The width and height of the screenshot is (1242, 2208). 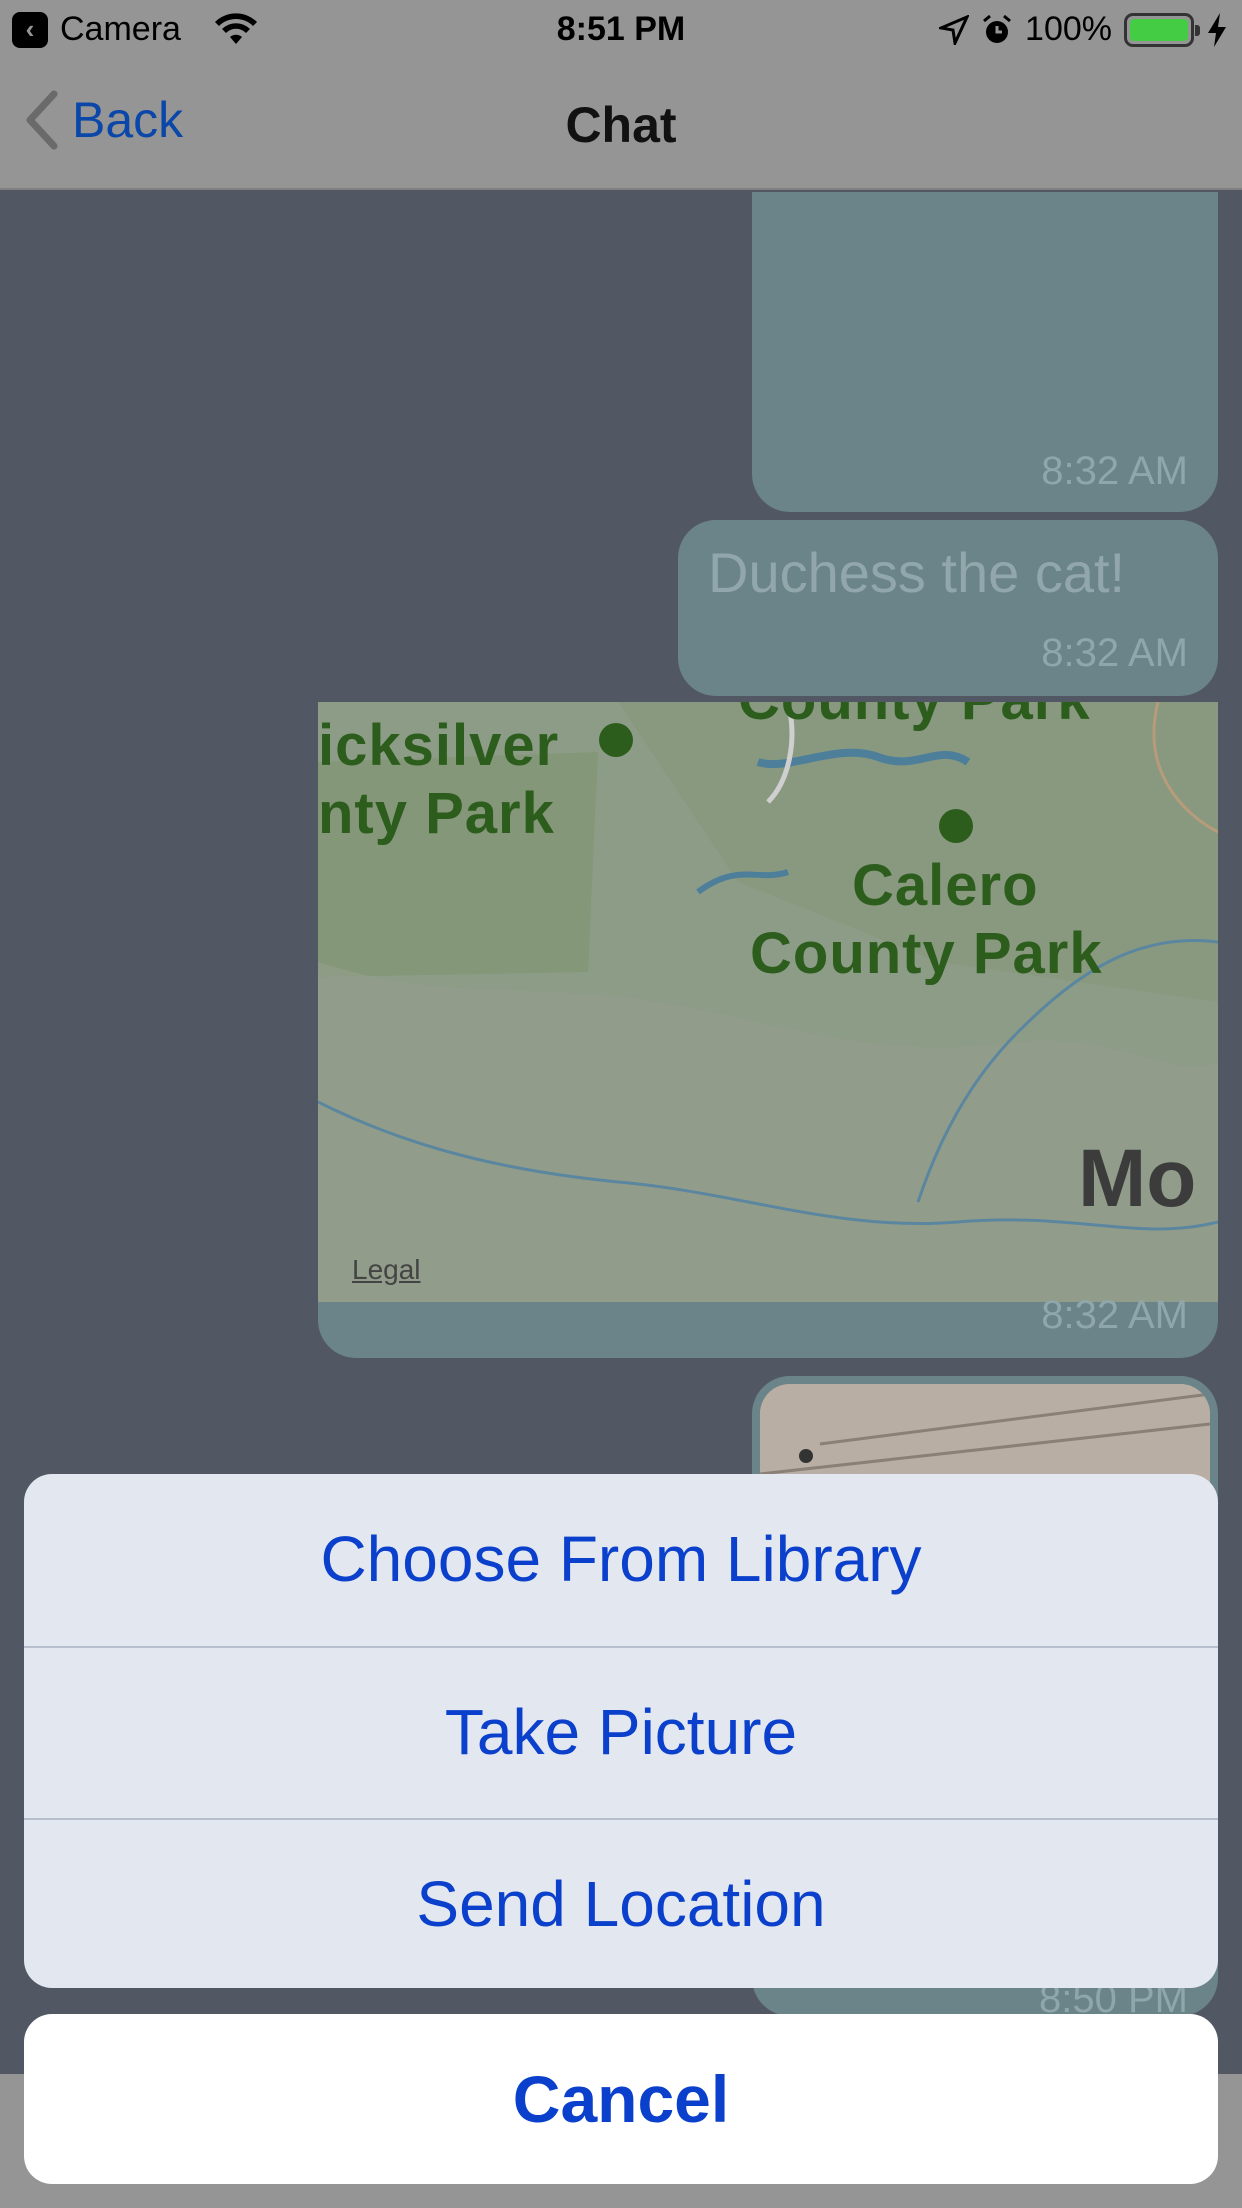 What do you see at coordinates (436, 813) in the screenshot?
I see `map-label: nty Park` at bounding box center [436, 813].